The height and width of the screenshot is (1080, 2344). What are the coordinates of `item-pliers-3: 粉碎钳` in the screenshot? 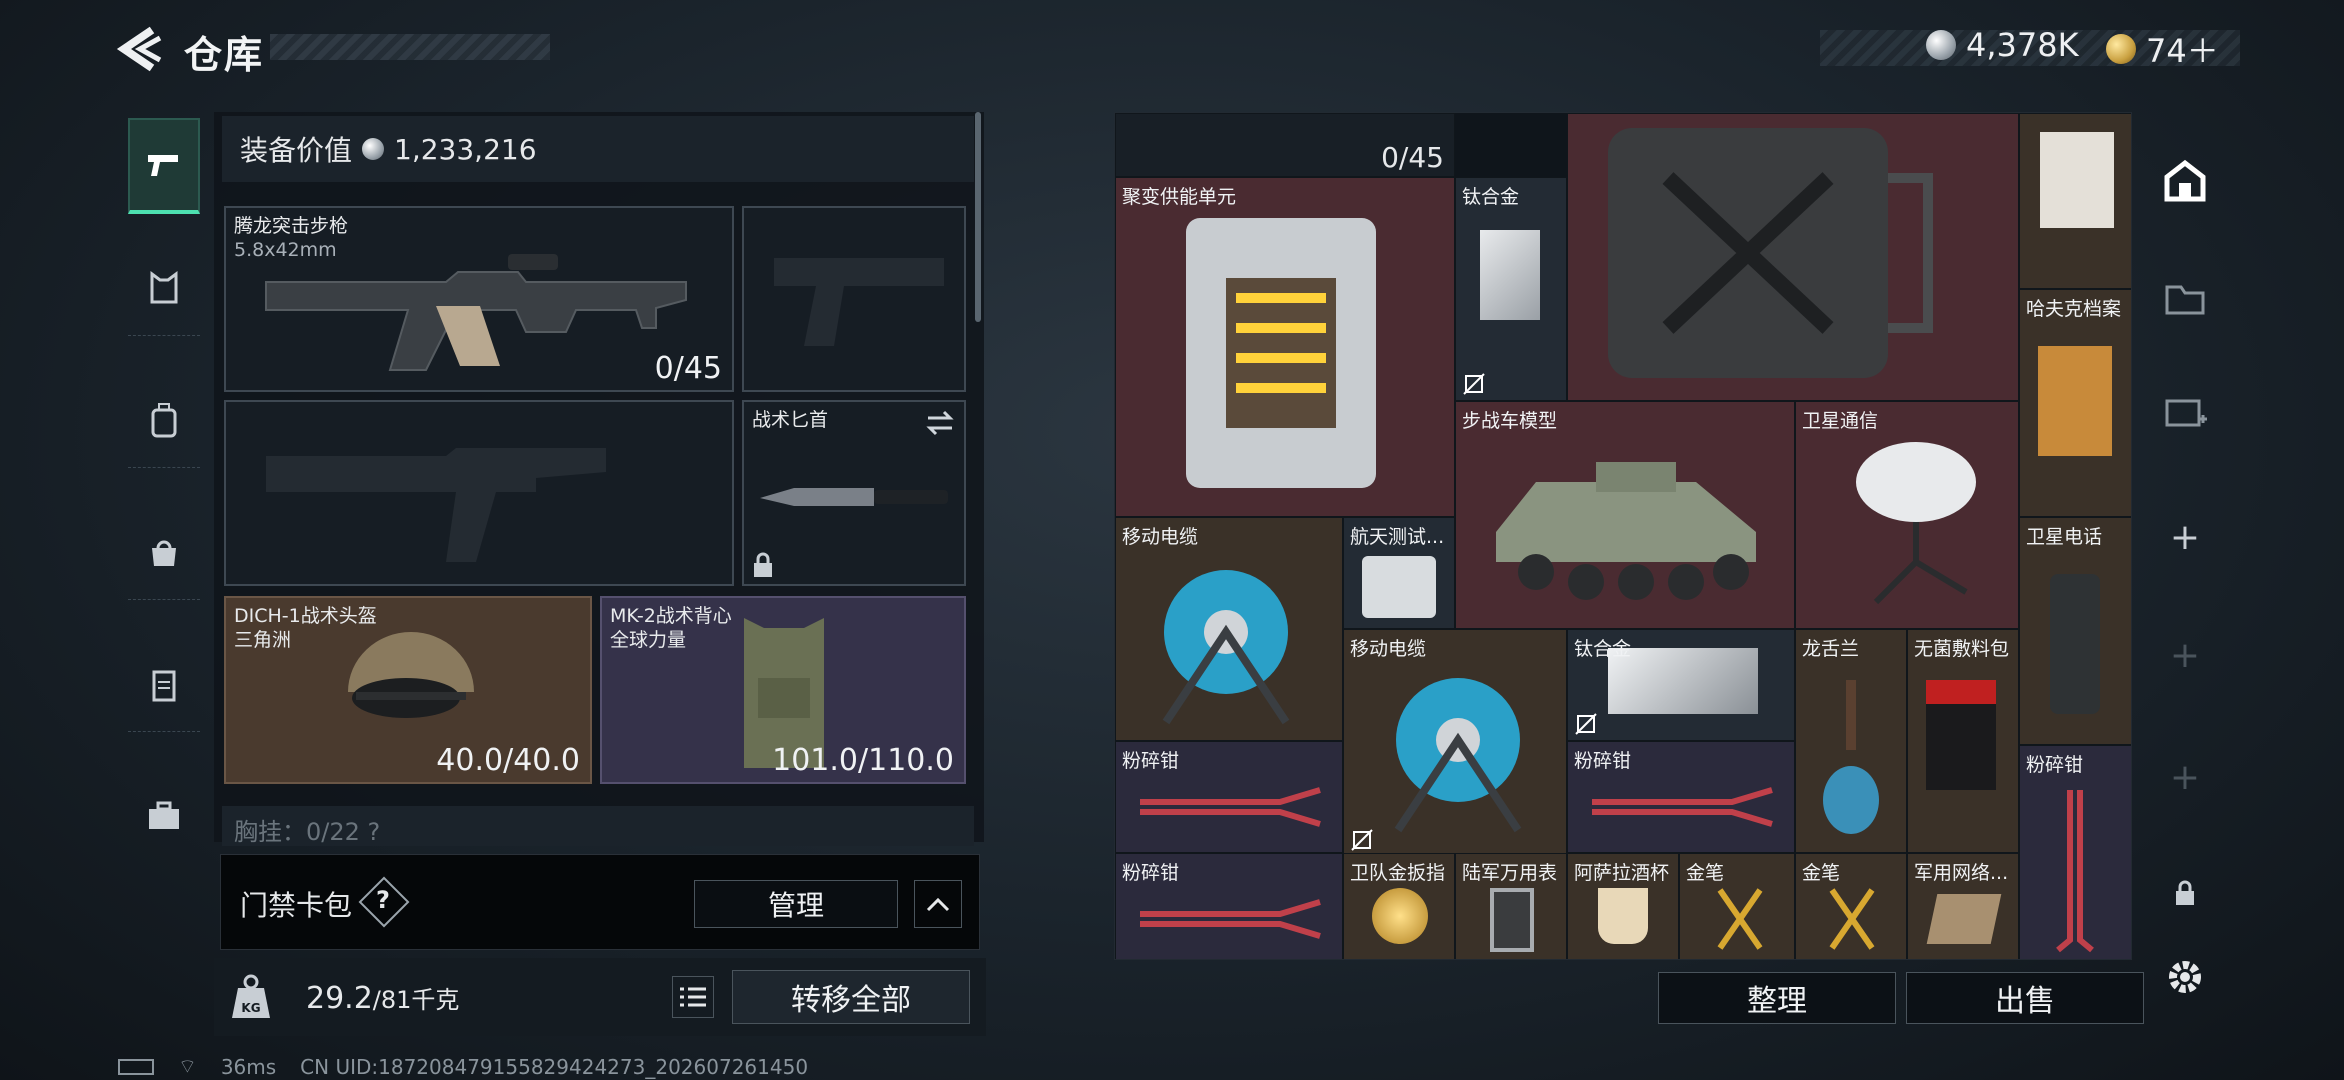 It's located at (2075, 852).